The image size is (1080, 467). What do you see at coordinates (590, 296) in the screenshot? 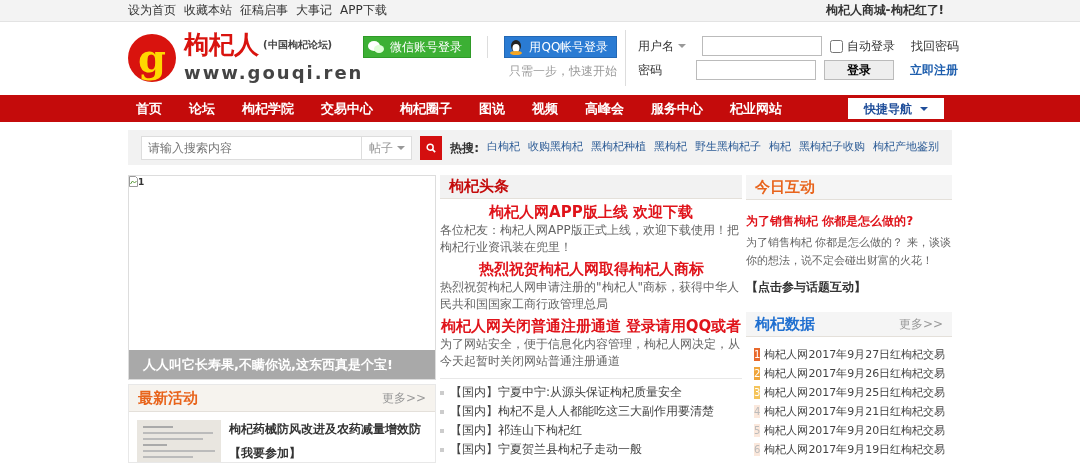
I see `headline-summary: 热烈祝贺枸杞人网申请注册的"枸杞人"商标，获得中华人民共和国国家工商行政管理总局` at bounding box center [590, 296].